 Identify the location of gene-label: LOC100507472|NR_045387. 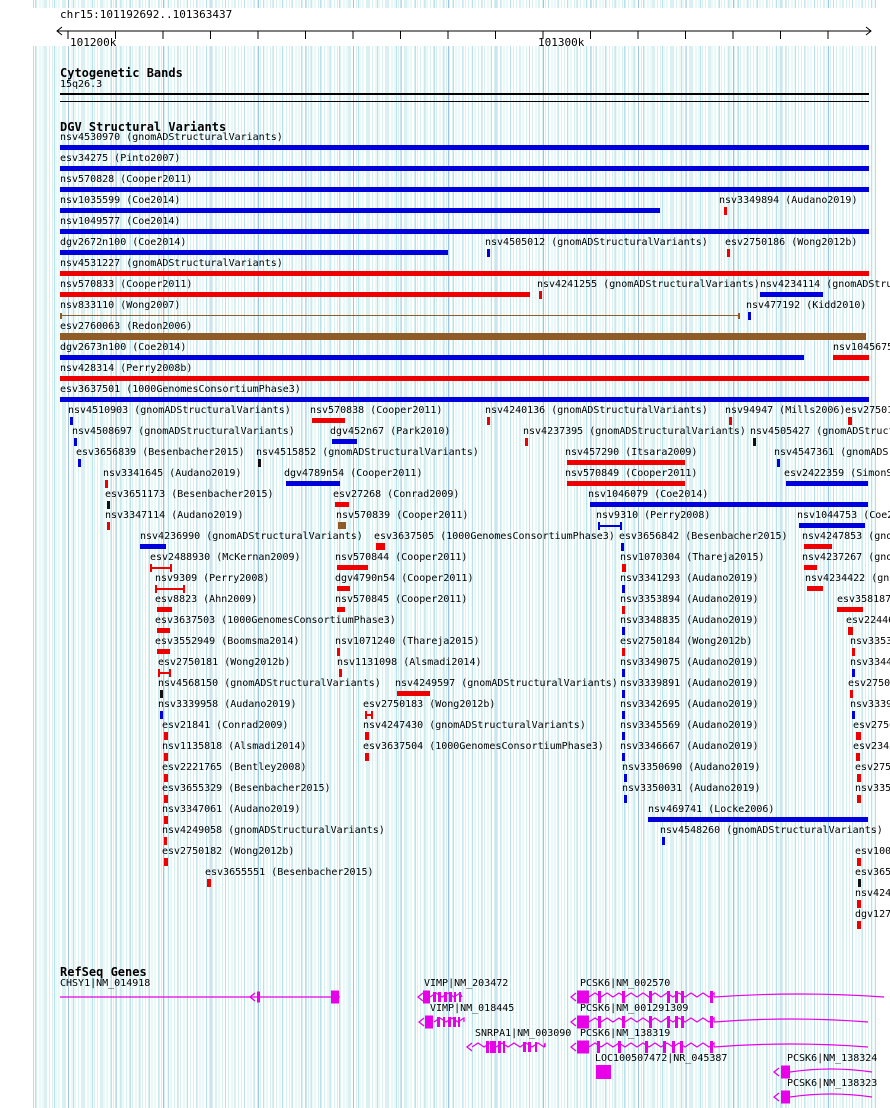
(661, 1059).